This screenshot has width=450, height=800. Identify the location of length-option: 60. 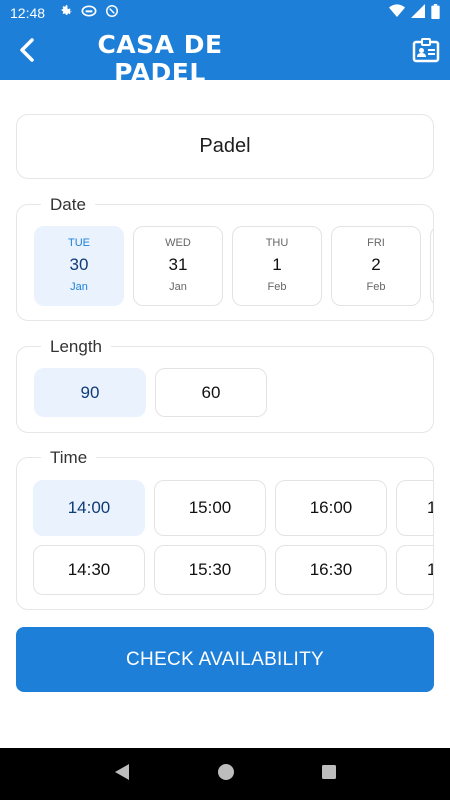
(211, 392).